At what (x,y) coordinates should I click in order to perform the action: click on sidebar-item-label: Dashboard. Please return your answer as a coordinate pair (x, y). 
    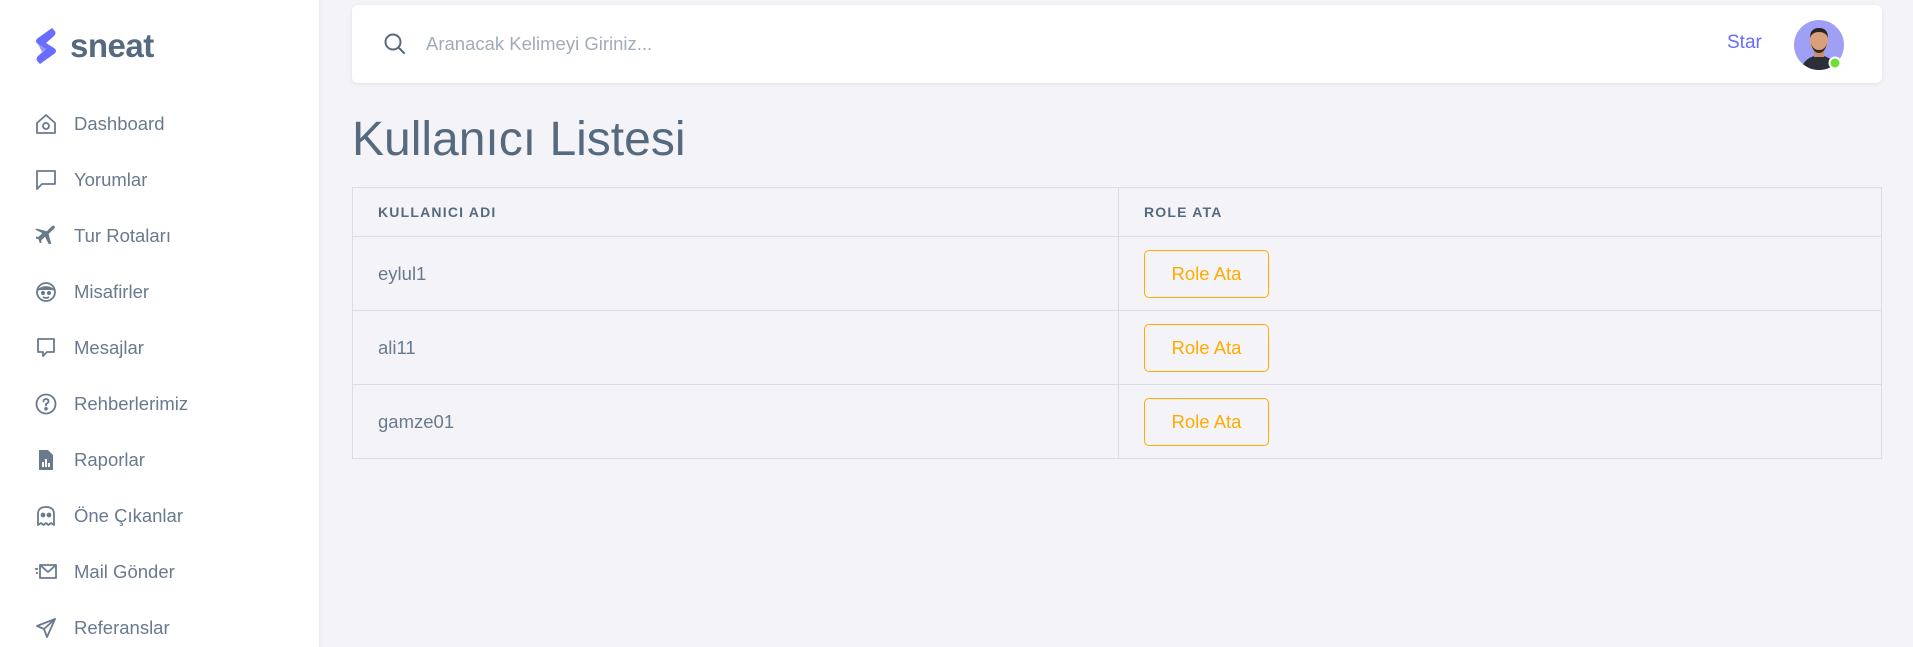
    Looking at the image, I should click on (119, 123).